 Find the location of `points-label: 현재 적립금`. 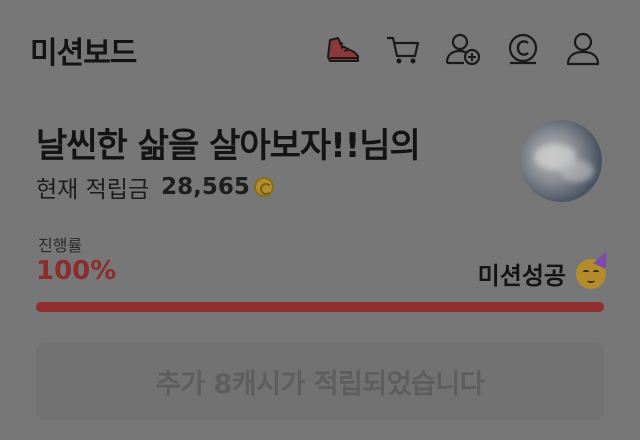

points-label: 현재 적립금 is located at coordinates (93, 190).